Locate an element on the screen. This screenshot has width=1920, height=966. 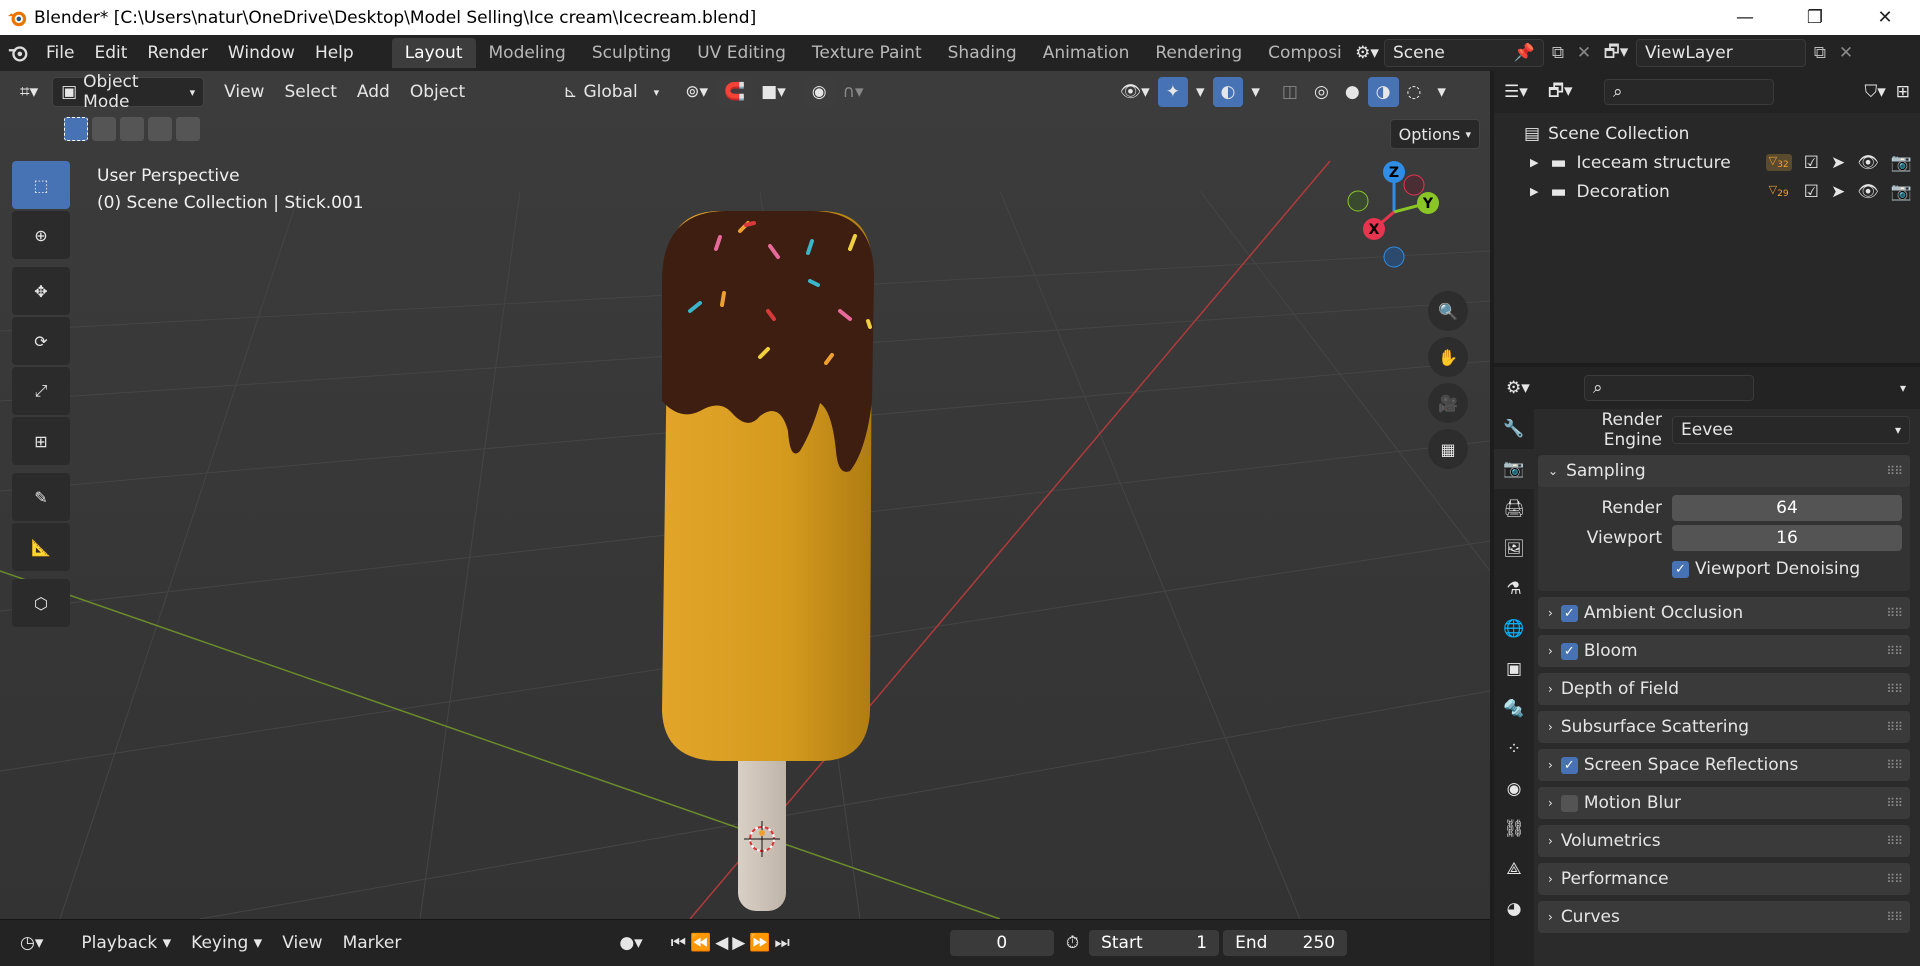
visibility-button: 👁▾ is located at coordinates (1135, 92).